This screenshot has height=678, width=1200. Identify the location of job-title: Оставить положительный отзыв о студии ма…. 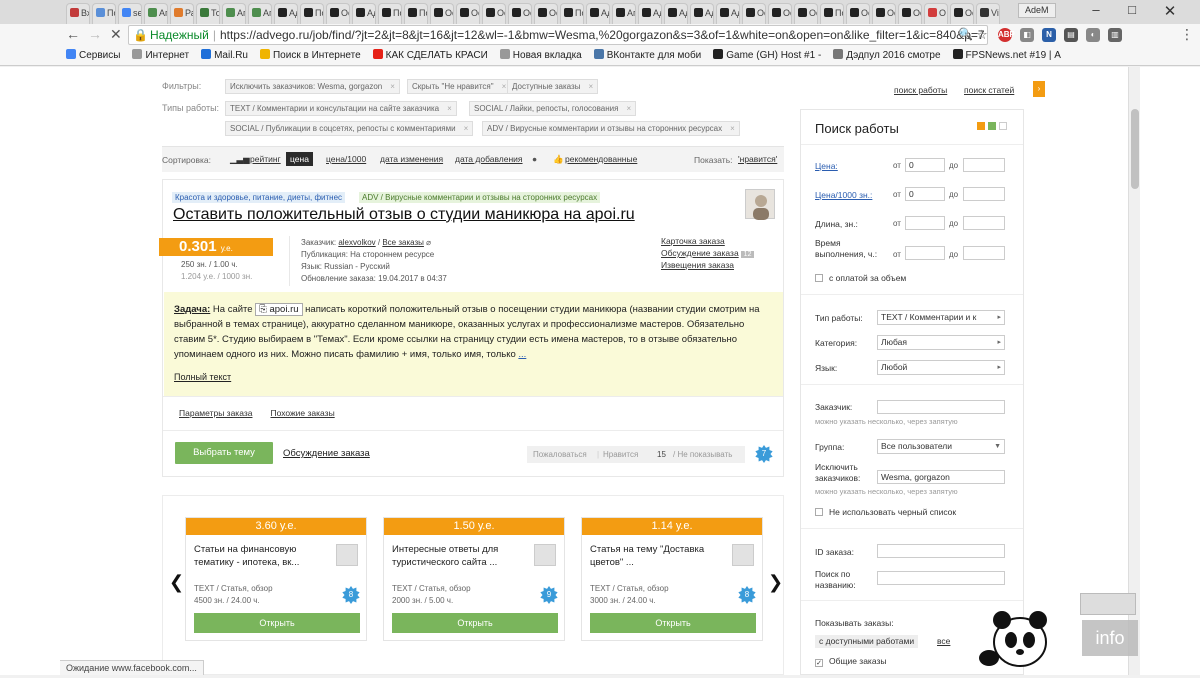
(404, 215).